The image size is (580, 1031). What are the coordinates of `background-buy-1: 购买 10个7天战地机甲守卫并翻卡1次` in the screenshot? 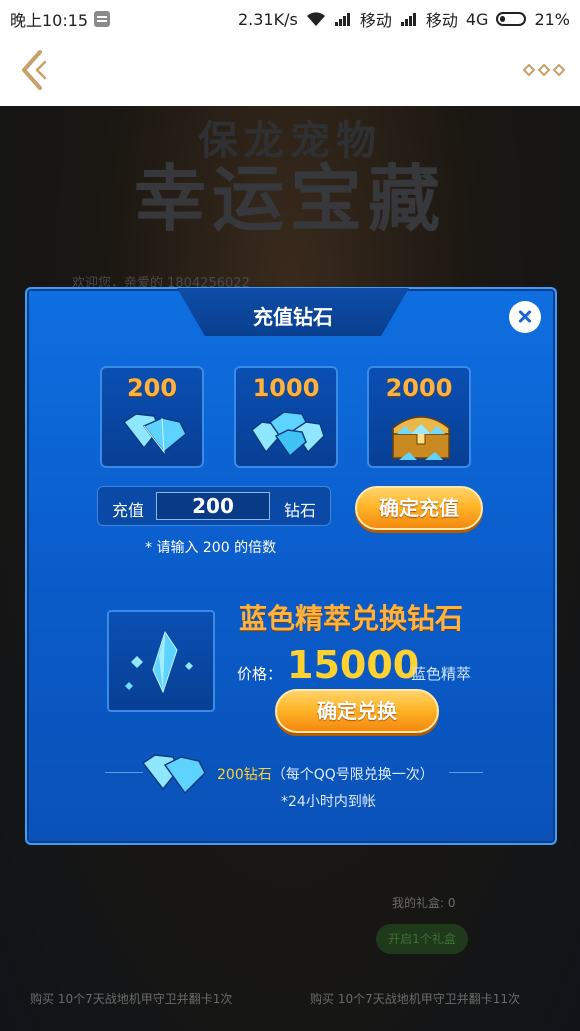 It's located at (131, 999).